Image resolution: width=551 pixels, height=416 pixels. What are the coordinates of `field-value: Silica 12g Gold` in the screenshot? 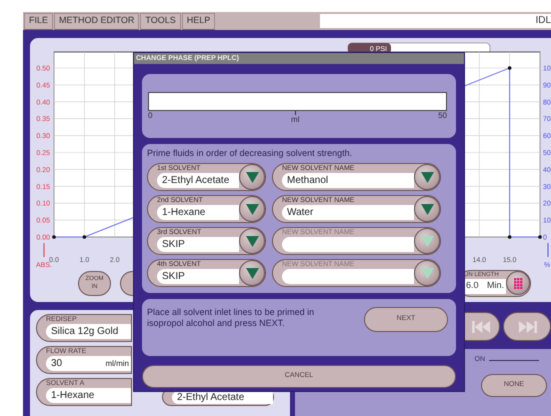 It's located at (84, 332).